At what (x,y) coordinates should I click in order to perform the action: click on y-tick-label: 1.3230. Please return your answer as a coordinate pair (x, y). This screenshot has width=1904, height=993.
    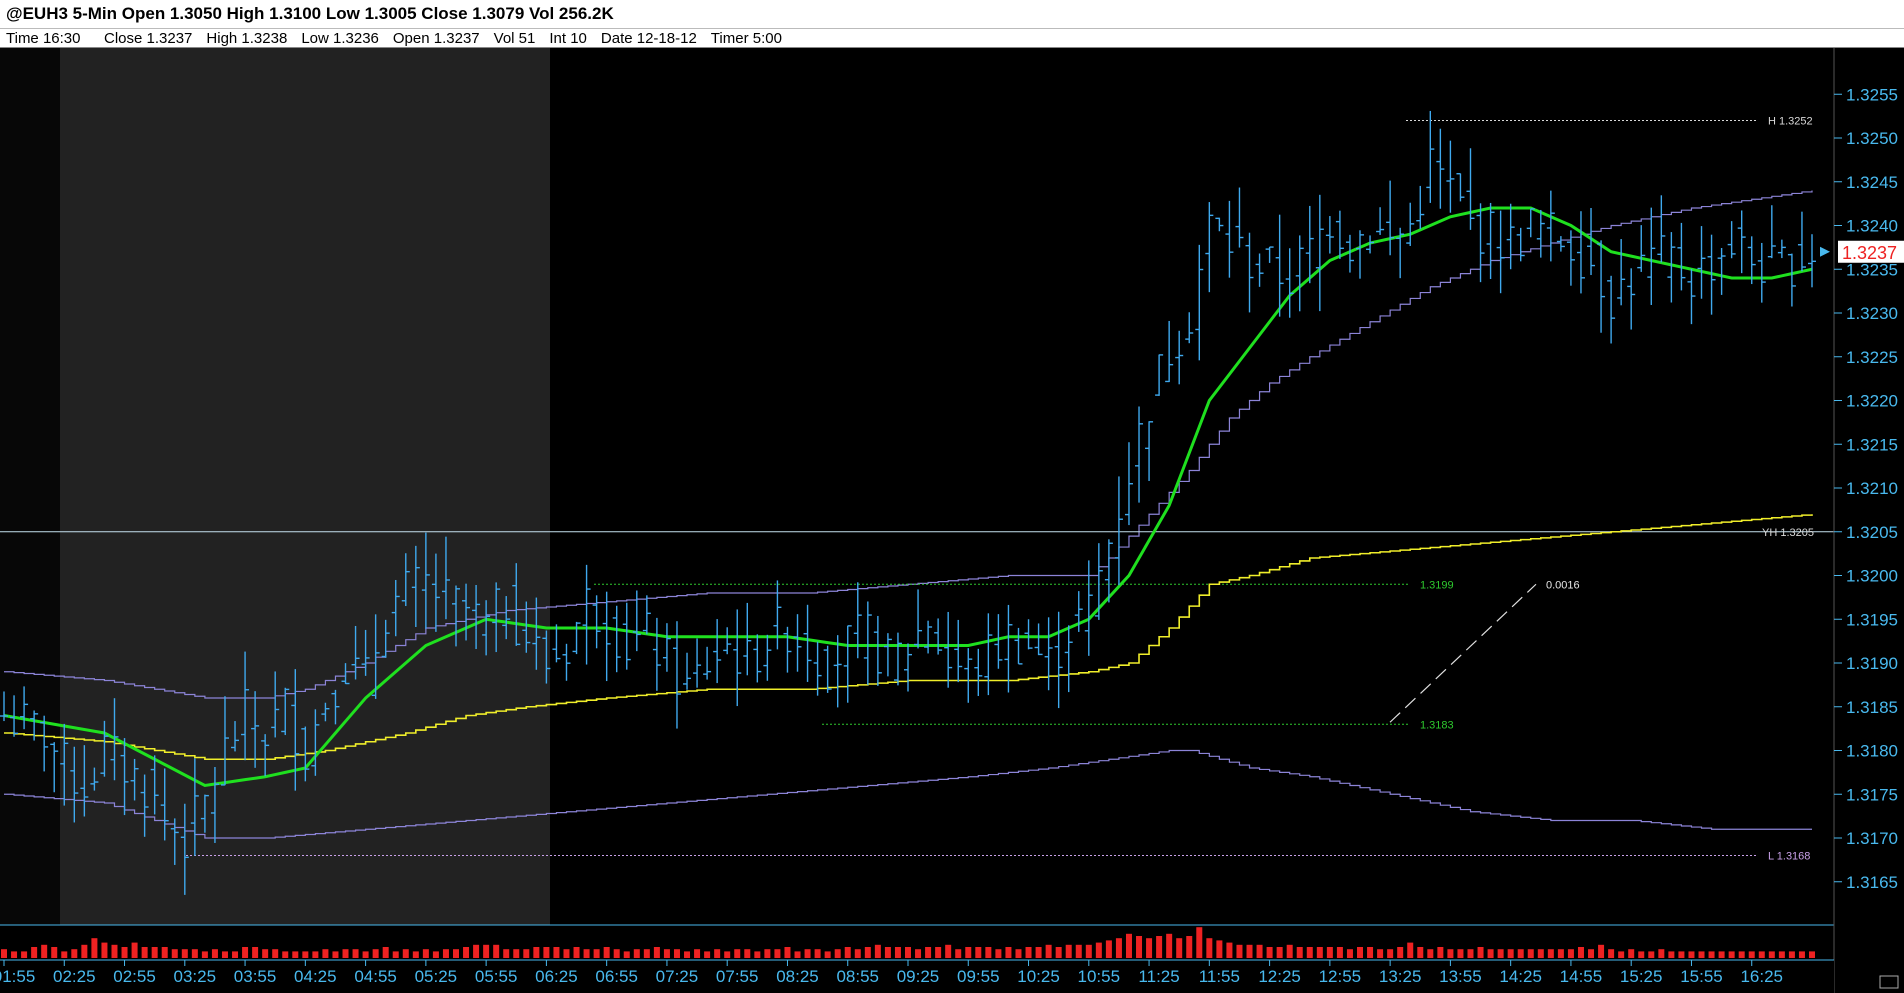
    Looking at the image, I should click on (1872, 313).